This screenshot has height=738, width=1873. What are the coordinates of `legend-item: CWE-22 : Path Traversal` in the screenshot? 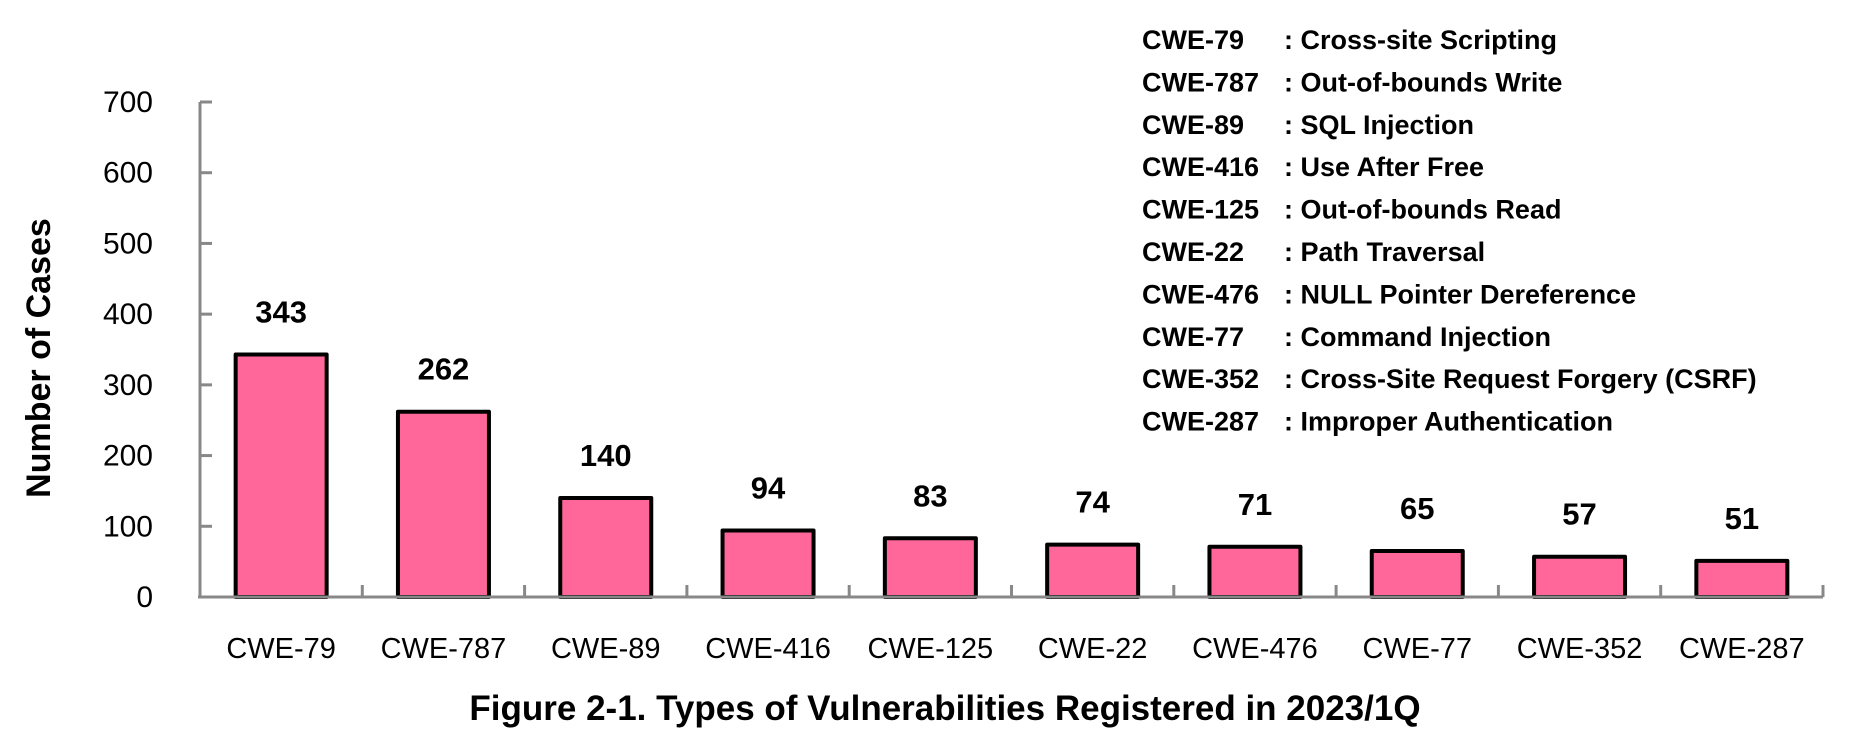 It's located at (1313, 252).